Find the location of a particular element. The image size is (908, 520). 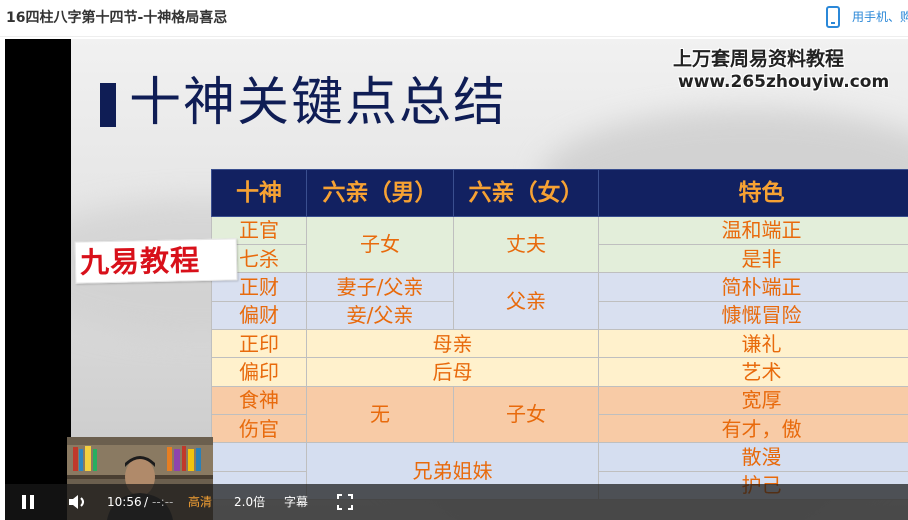

player-controls: 10:56 / --:-- 高清 2.0倍 字幕 is located at coordinates (456, 502).